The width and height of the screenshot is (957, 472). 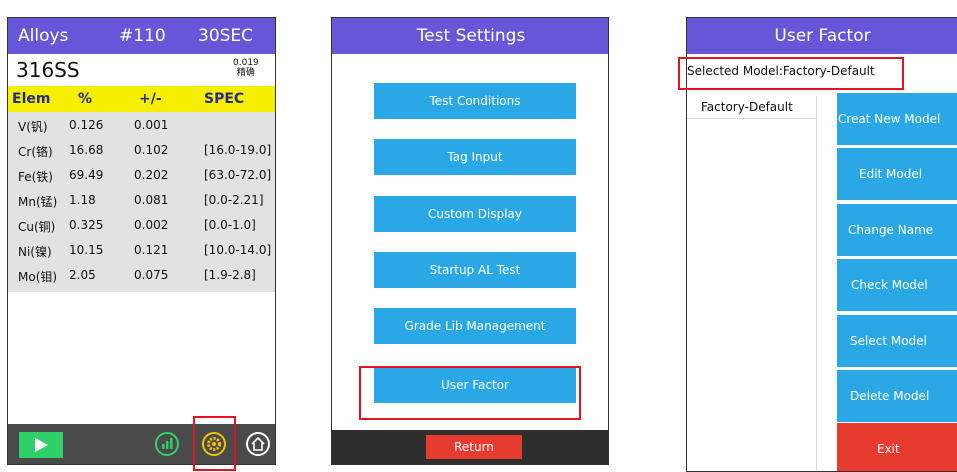 What do you see at coordinates (234, 200) in the screenshot?
I see `spec-cell: [0.0-2.21]` at bounding box center [234, 200].